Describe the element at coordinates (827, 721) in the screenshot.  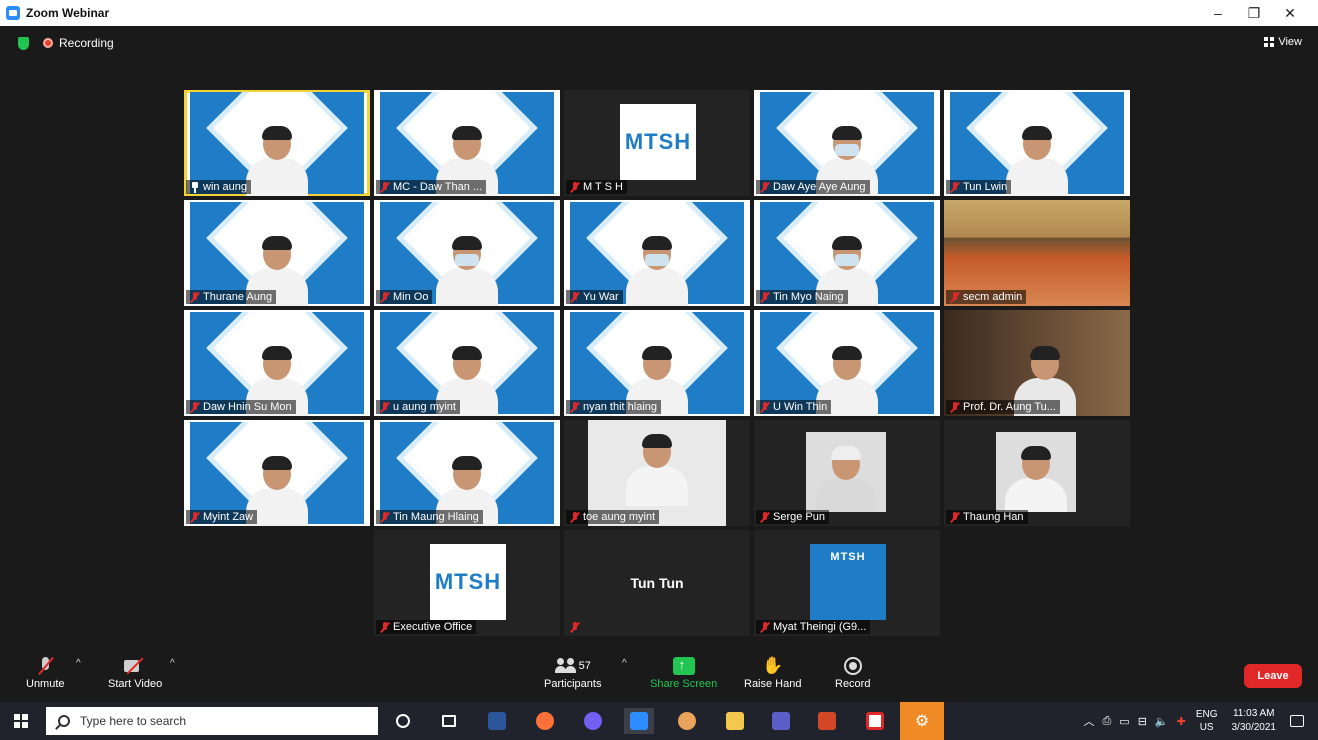
I see `powerpoint-icon` at that location.